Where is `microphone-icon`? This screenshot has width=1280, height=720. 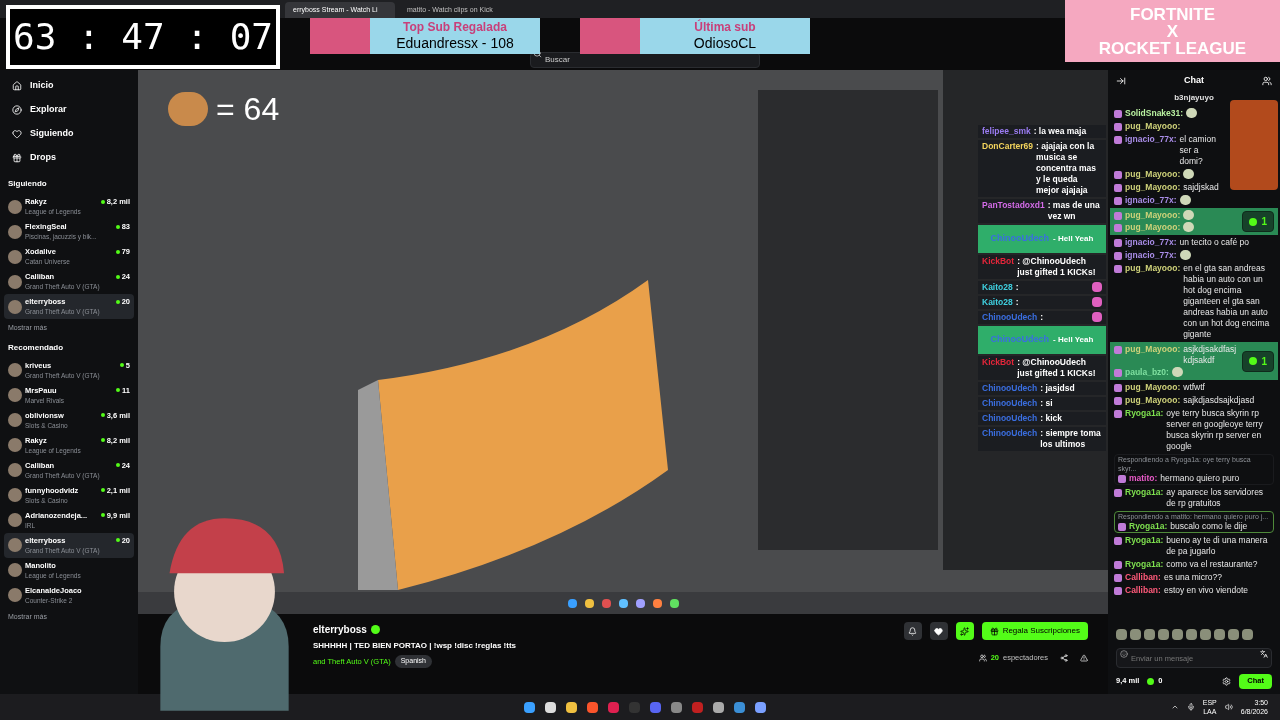
microphone-icon is located at coordinates (1190, 707).